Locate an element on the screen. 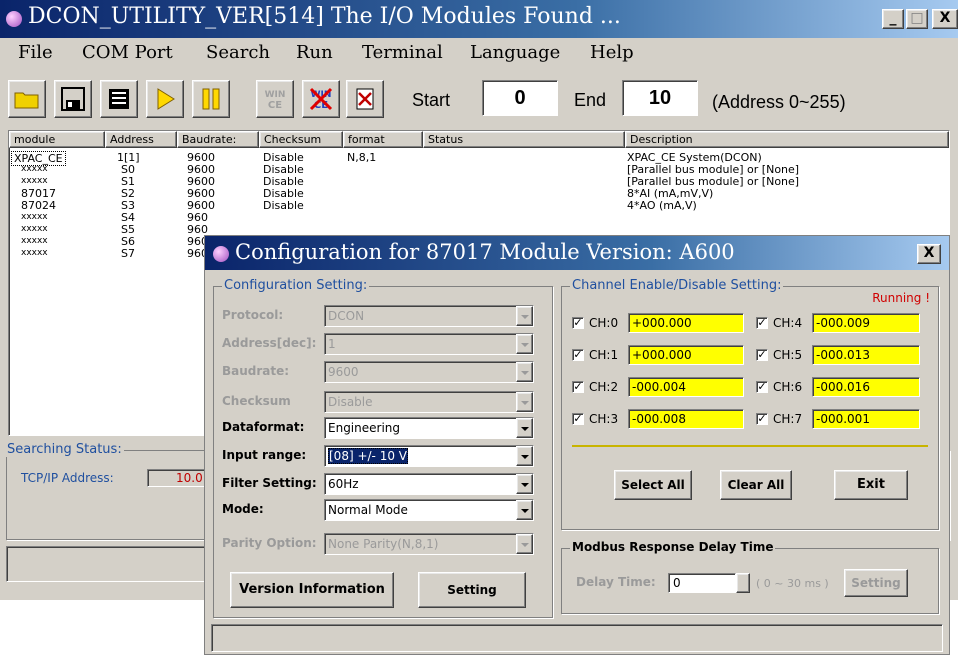  channel-enable-title: Channel Enable/Disable Setting: is located at coordinates (677, 285).